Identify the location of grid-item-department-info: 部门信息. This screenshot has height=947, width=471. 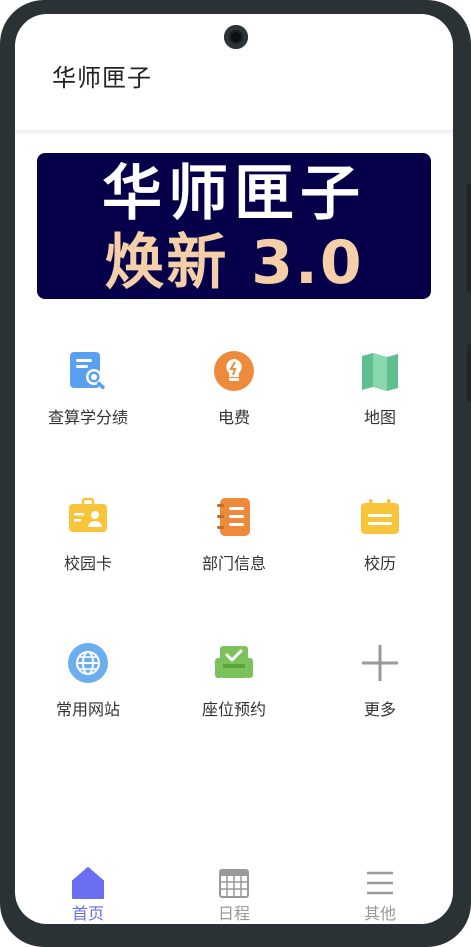
(234, 535).